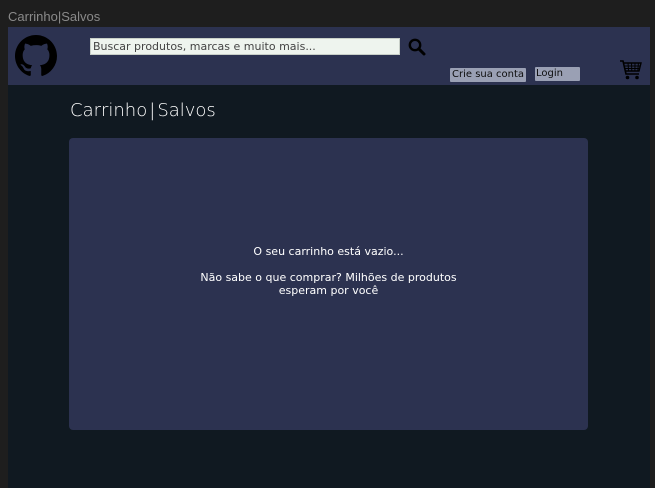  I want to click on page-title: Carrinho | Salvos, so click(143, 110).